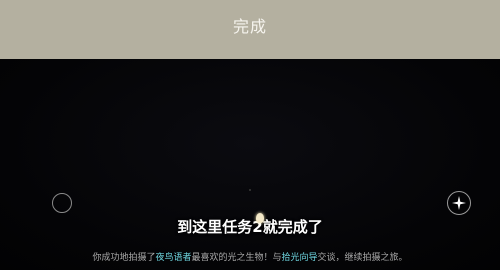 The image size is (500, 270). Describe the element at coordinates (250, 227) in the screenshot. I see `dialogue-subtitle: 到这里任务2就完成了` at that location.